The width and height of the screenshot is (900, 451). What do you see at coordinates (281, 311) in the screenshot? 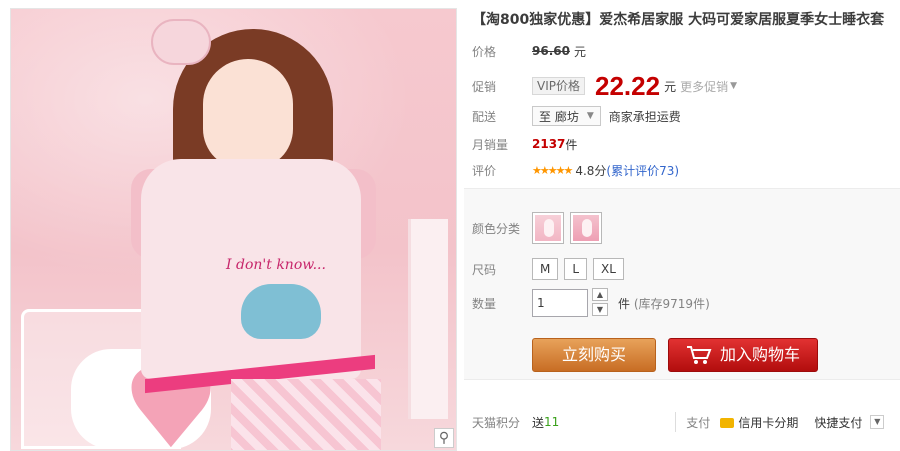
I see `dog-print` at bounding box center [281, 311].